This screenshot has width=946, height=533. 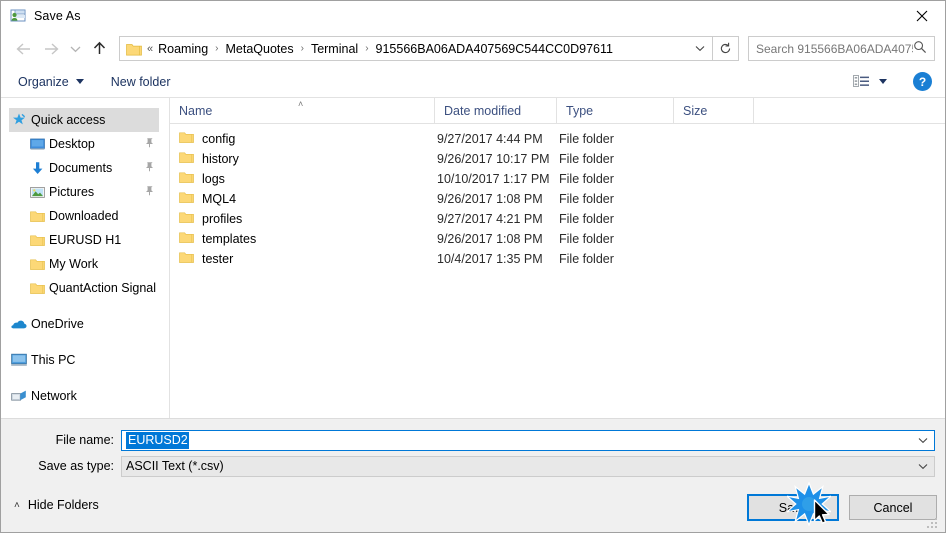 I want to click on recent-locations-button, so click(x=75, y=49).